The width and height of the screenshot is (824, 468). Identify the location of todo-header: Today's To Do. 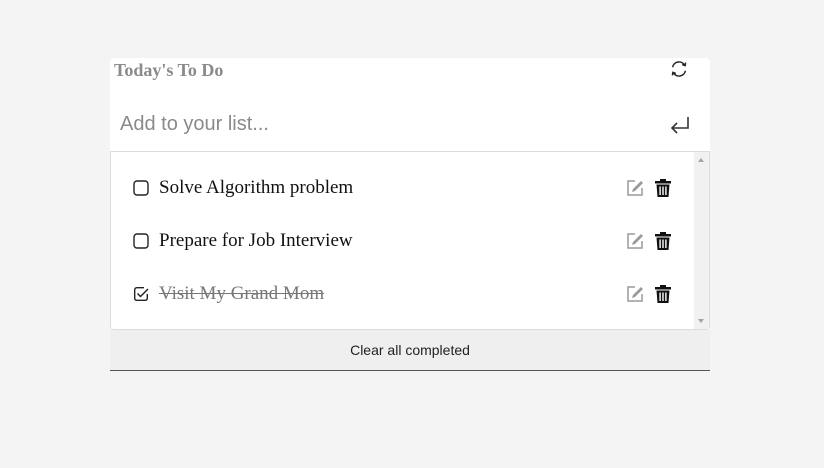
(410, 104).